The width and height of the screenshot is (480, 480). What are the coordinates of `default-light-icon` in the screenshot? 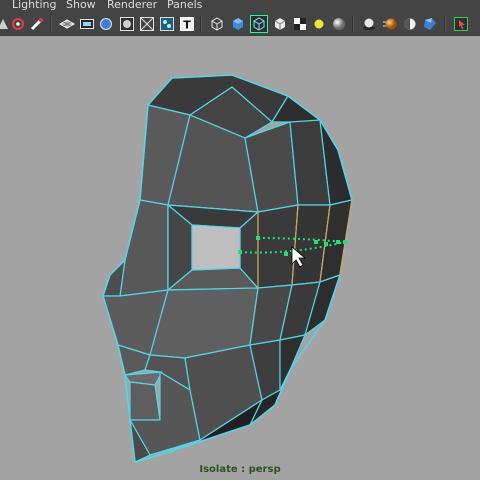 It's located at (280, 24).